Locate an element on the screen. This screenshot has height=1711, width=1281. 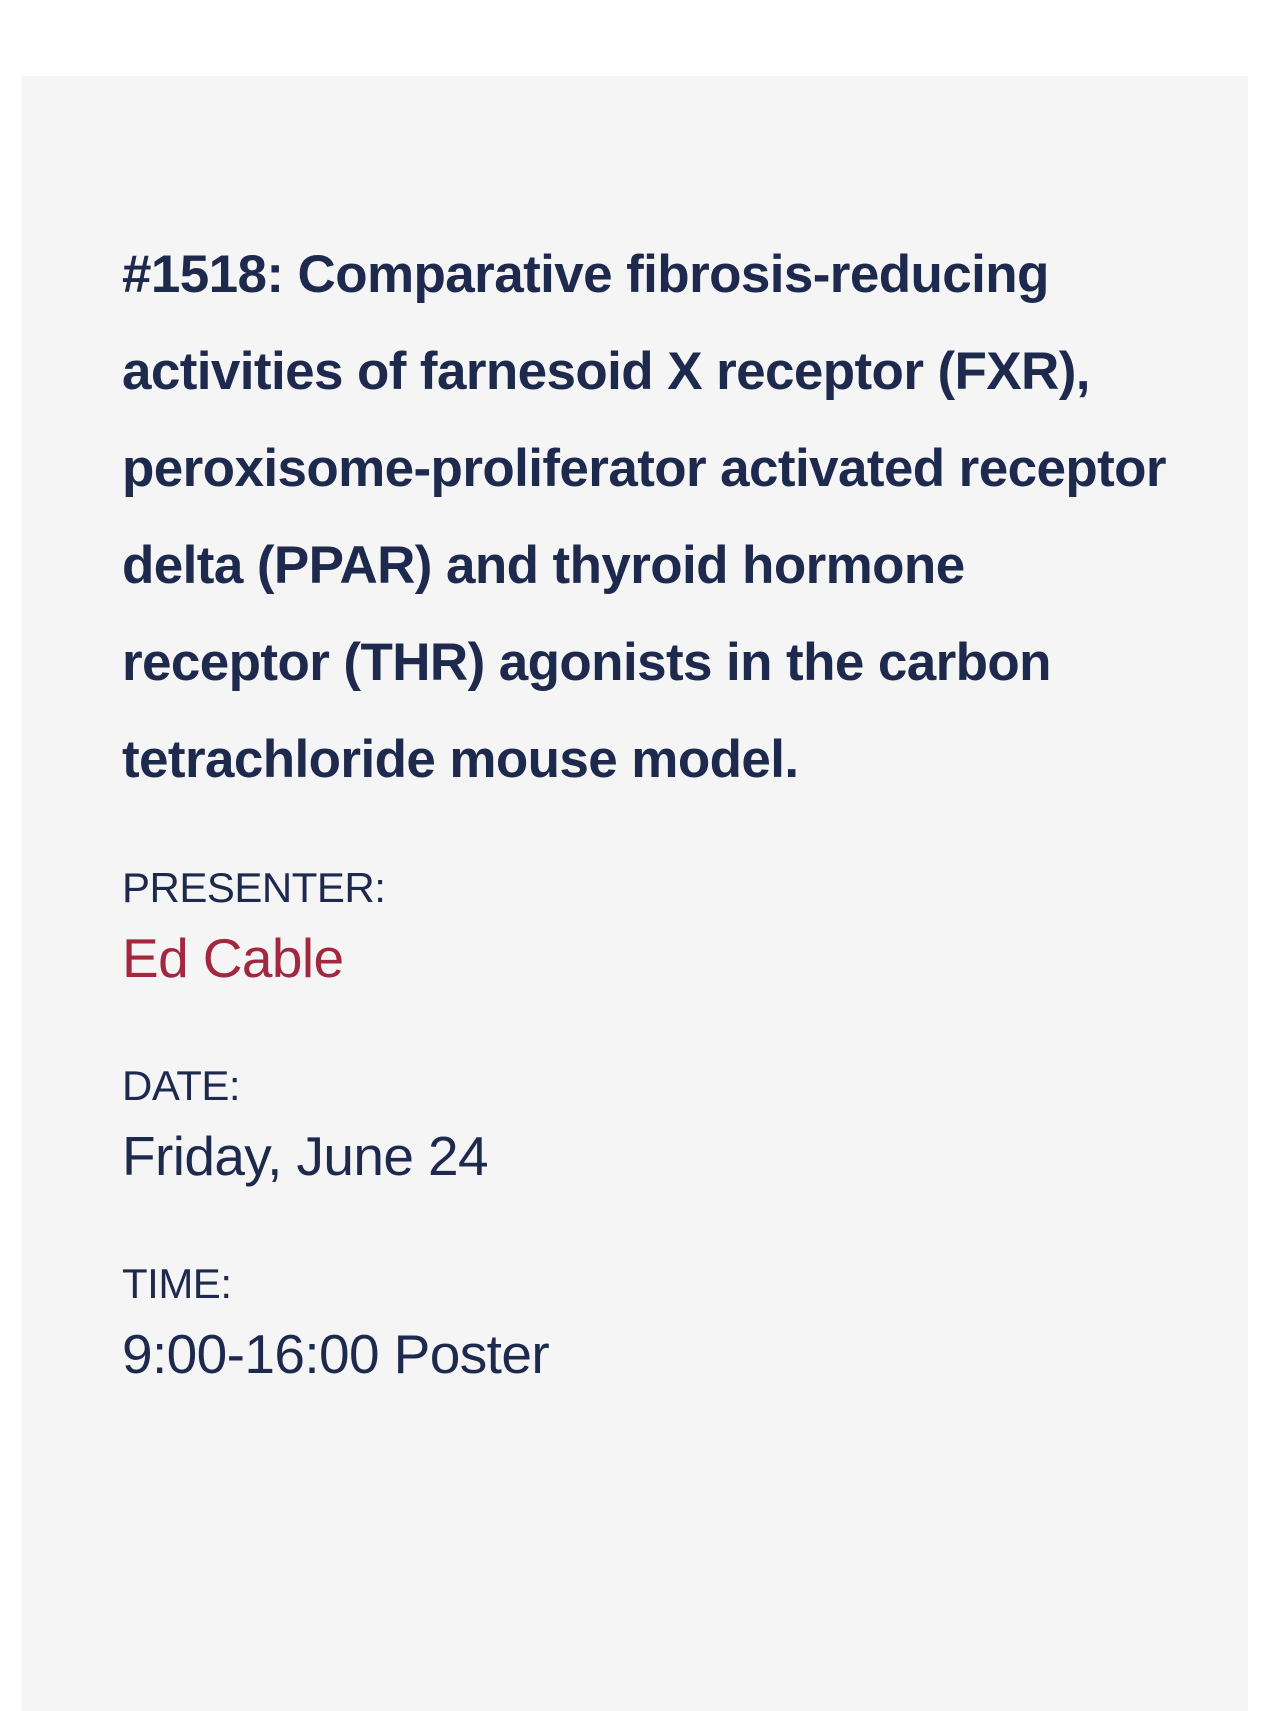
time-field: TIME: 9:00-16:00 Poster is located at coordinates (652, 1323).